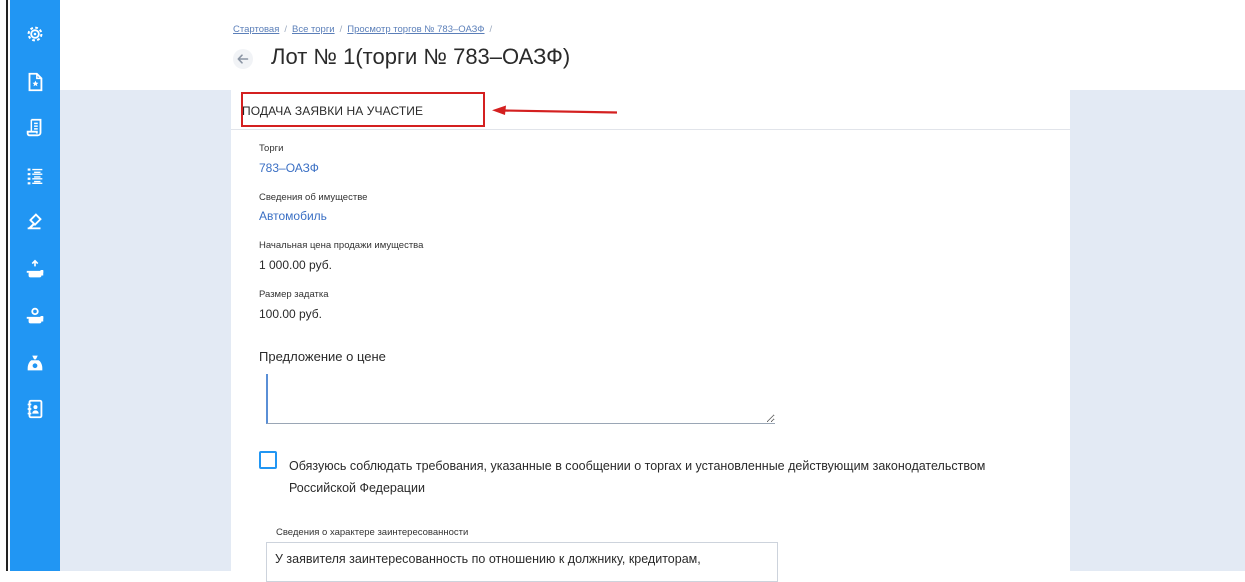 Image resolution: width=1245 pixels, height=582 pixels. Describe the element at coordinates (652, 5) in the screenshot. I see `top-bar` at that location.